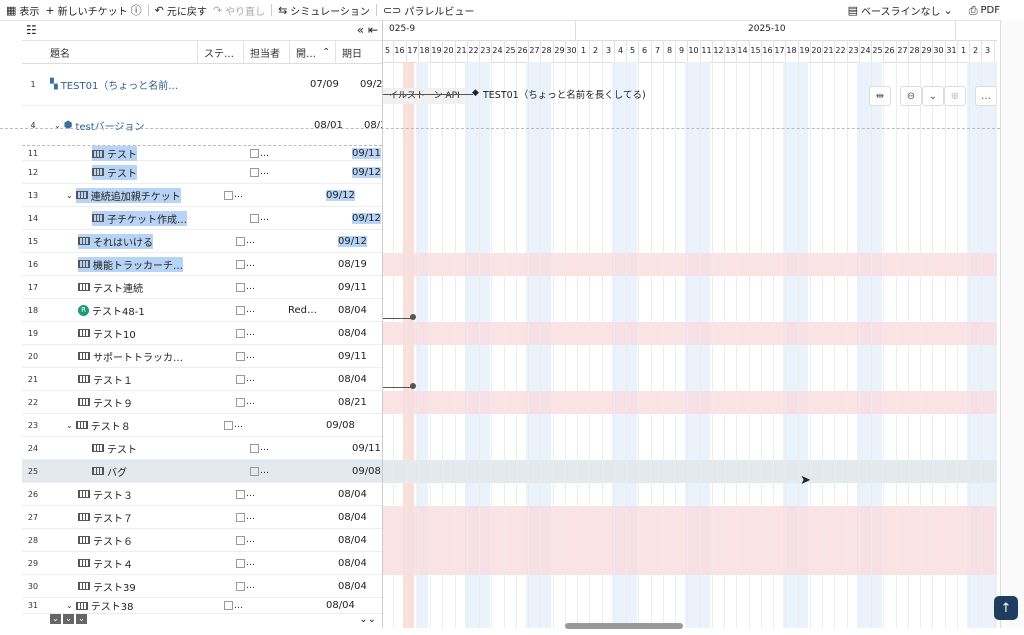  What do you see at coordinates (138, 402) in the screenshot?
I see `row-title-cell: テスト９` at bounding box center [138, 402].